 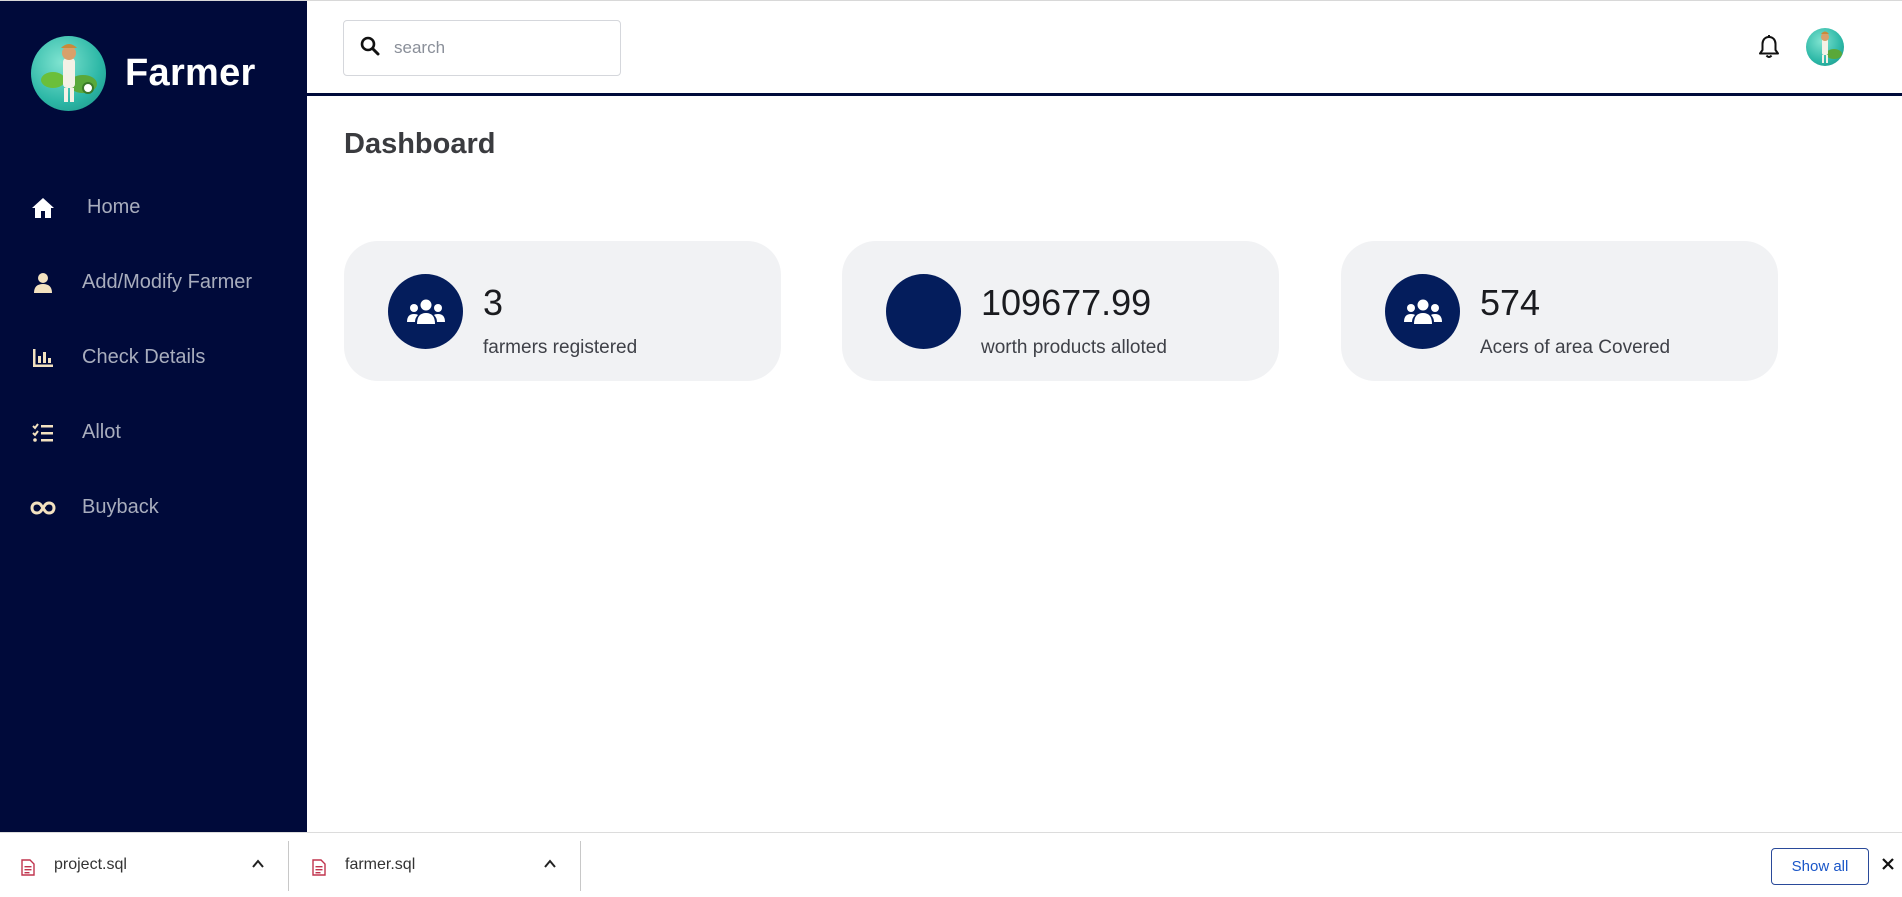 What do you see at coordinates (562, 311) in the screenshot?
I see `stat-card-farmers: 3 farmers registered` at bounding box center [562, 311].